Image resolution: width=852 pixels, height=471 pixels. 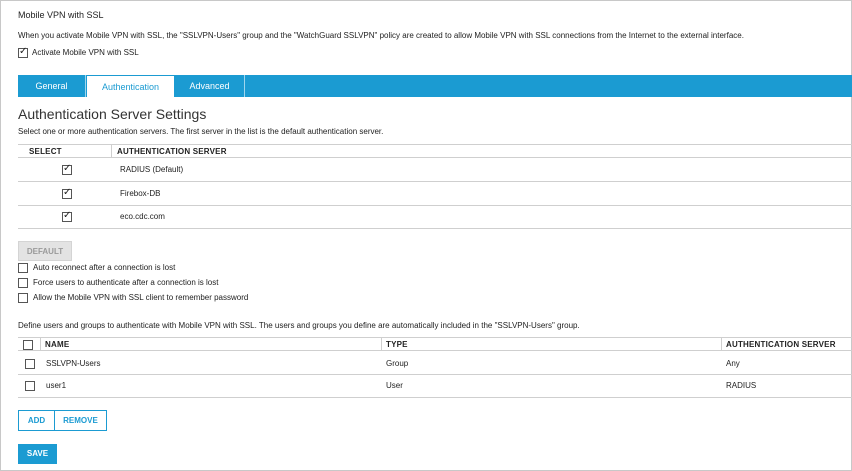 What do you see at coordinates (73, 363) in the screenshot?
I see `user-name: SSLVPN-Users` at bounding box center [73, 363].